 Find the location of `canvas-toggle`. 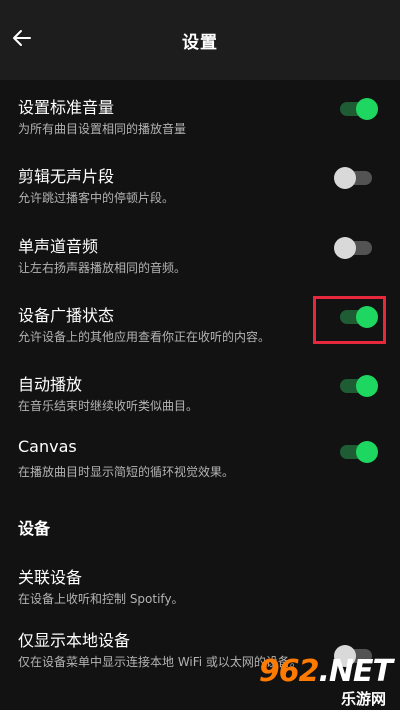

canvas-toggle is located at coordinates (359, 452).